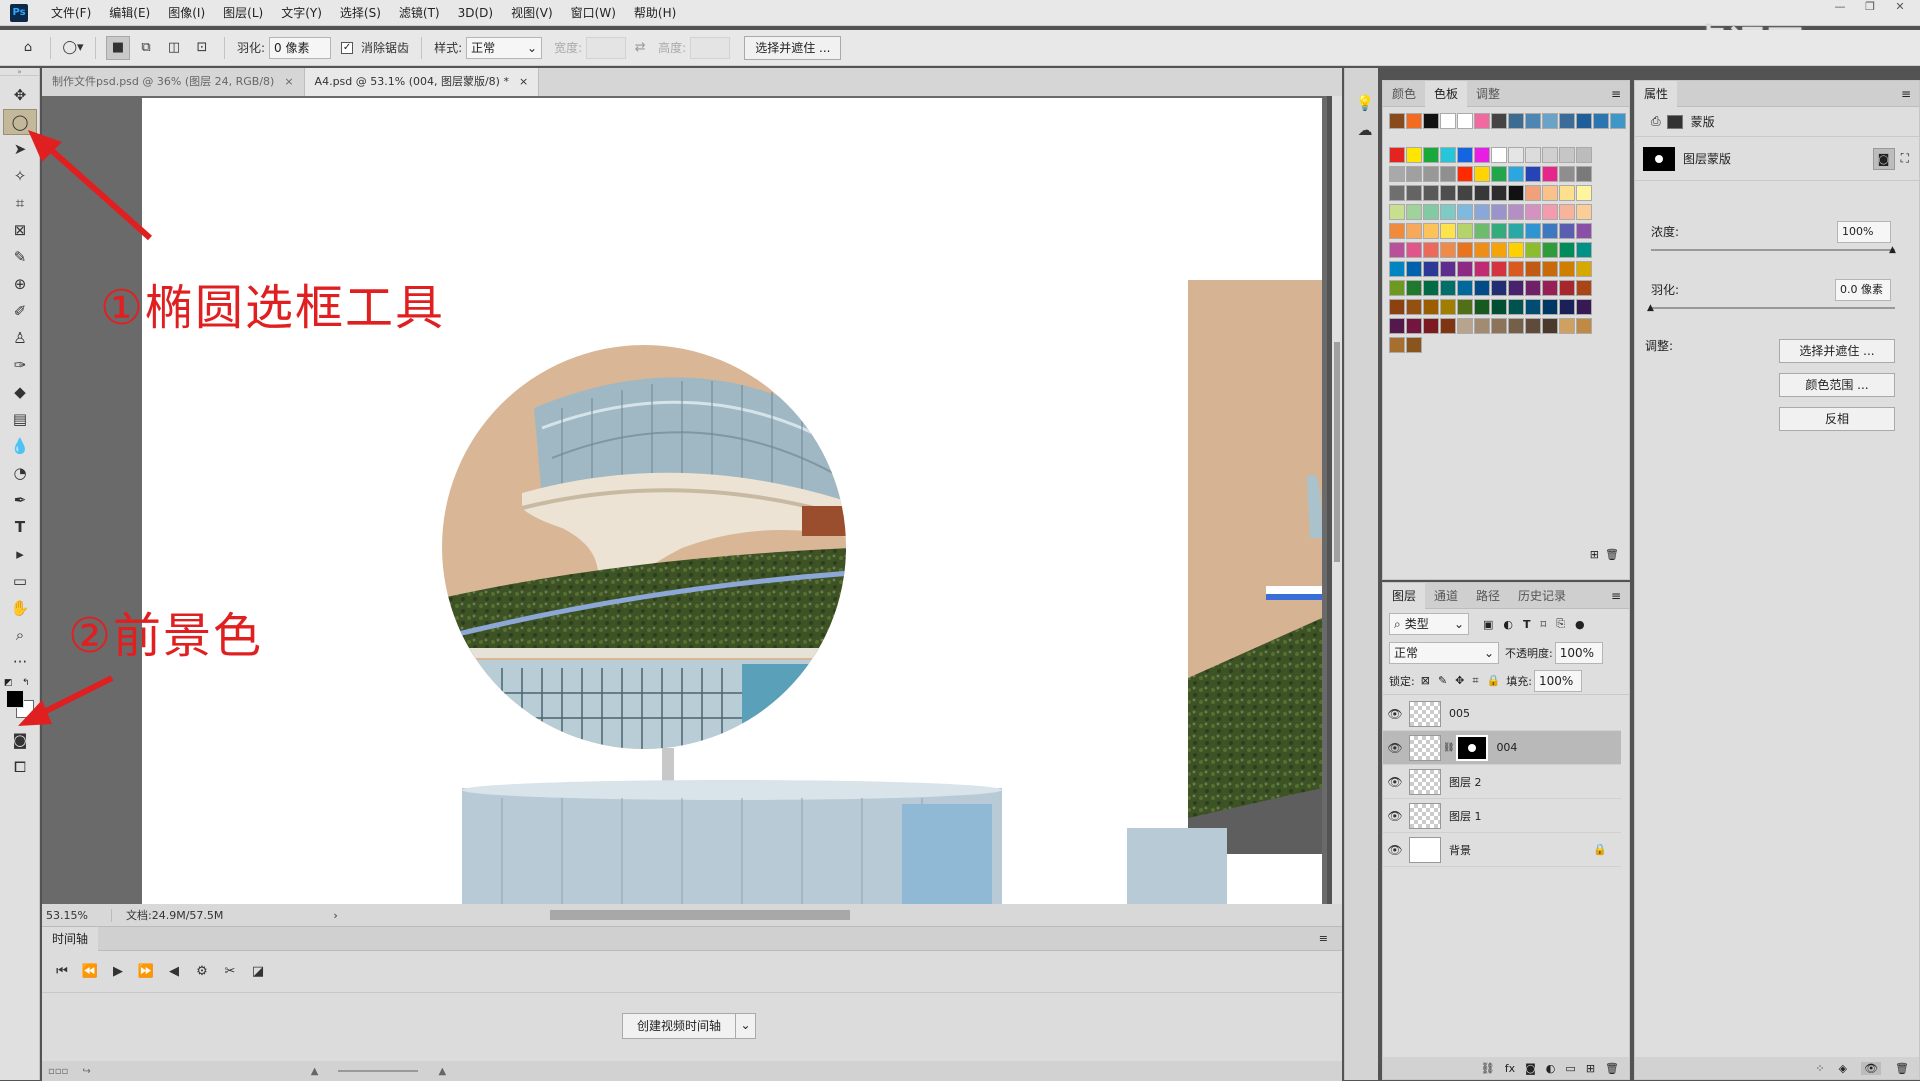 The width and height of the screenshot is (1920, 1081). I want to click on tab-properties: 属性, so click(1656, 93).